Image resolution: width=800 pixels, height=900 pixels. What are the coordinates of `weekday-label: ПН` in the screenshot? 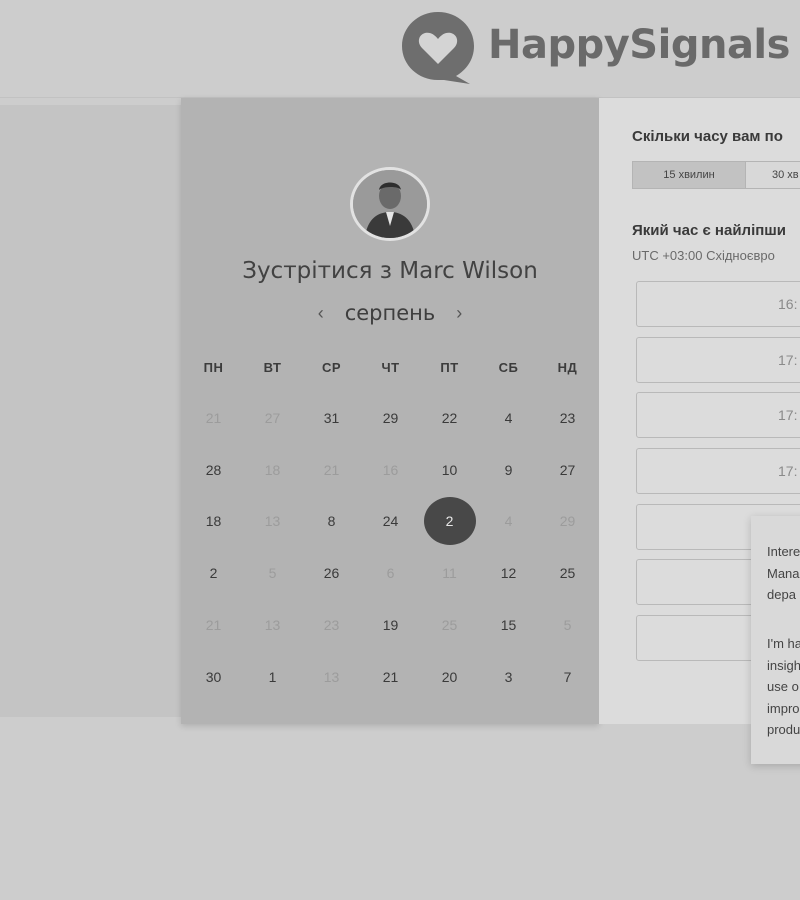 It's located at (213, 367).